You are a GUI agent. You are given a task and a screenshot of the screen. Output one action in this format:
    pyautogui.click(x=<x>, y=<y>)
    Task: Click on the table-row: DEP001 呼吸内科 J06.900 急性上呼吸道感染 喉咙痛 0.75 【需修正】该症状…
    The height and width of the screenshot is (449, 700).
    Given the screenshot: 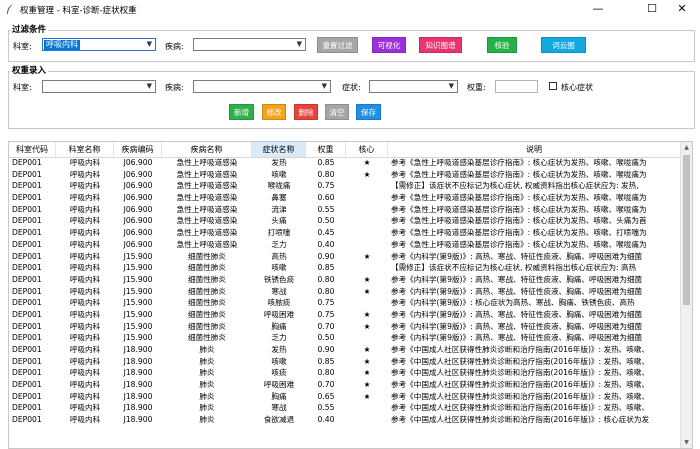 What is the action you would take?
    pyautogui.click(x=345, y=186)
    